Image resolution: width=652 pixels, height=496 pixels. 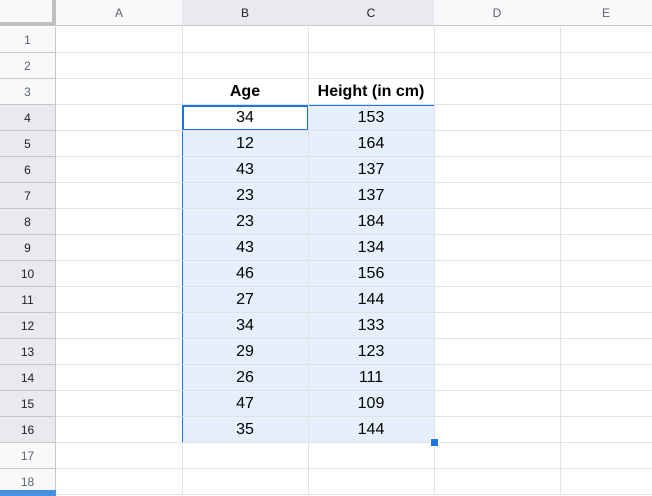 I want to click on row-header-7: 7, so click(x=28, y=196).